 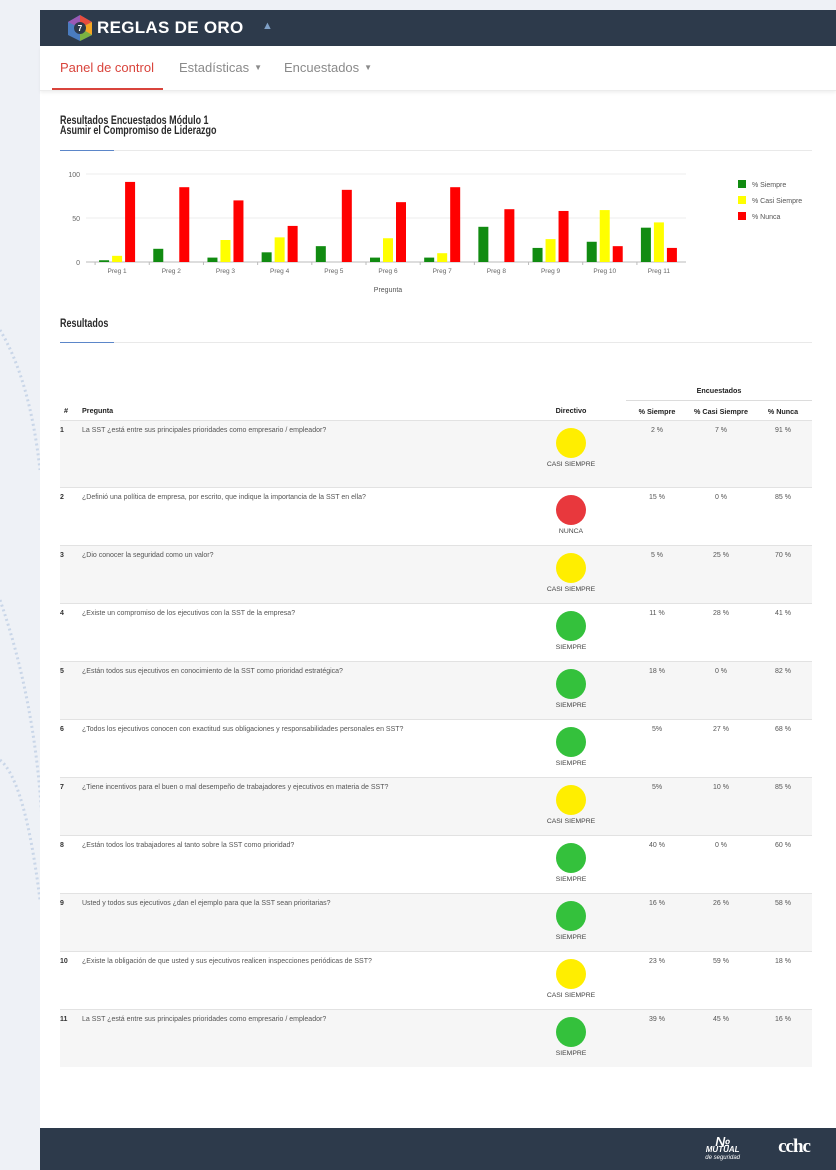 What do you see at coordinates (777, 201) in the screenshot?
I see `legend-label: % Casi Siempre` at bounding box center [777, 201].